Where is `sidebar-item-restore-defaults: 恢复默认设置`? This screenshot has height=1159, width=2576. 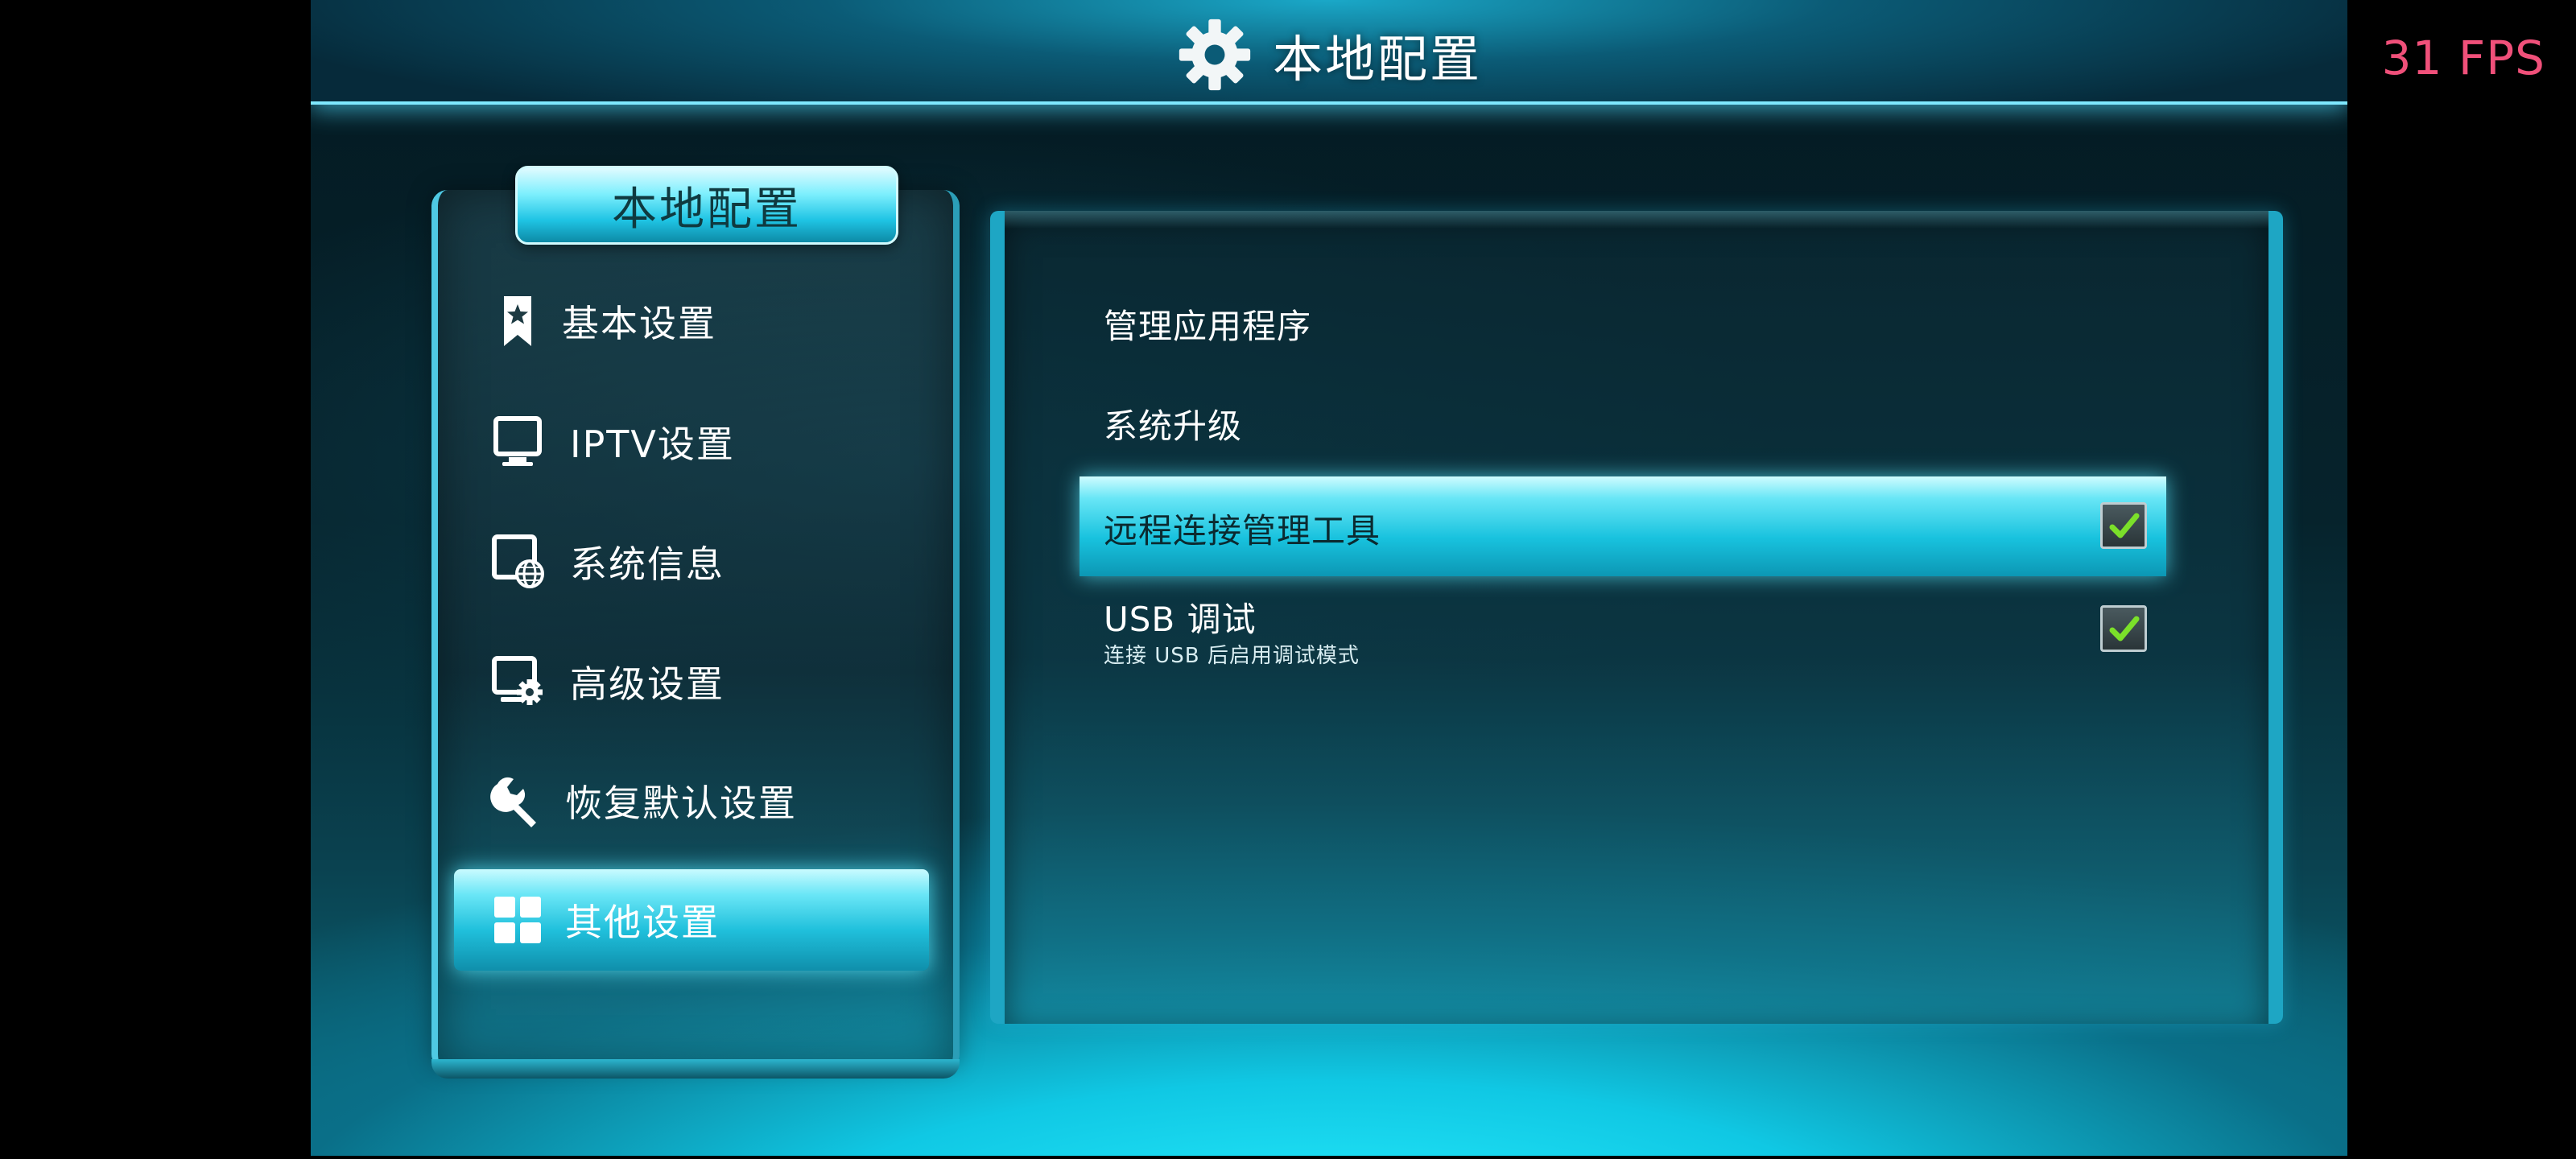 sidebar-item-restore-defaults: 恢复默认设置 is located at coordinates (690, 801).